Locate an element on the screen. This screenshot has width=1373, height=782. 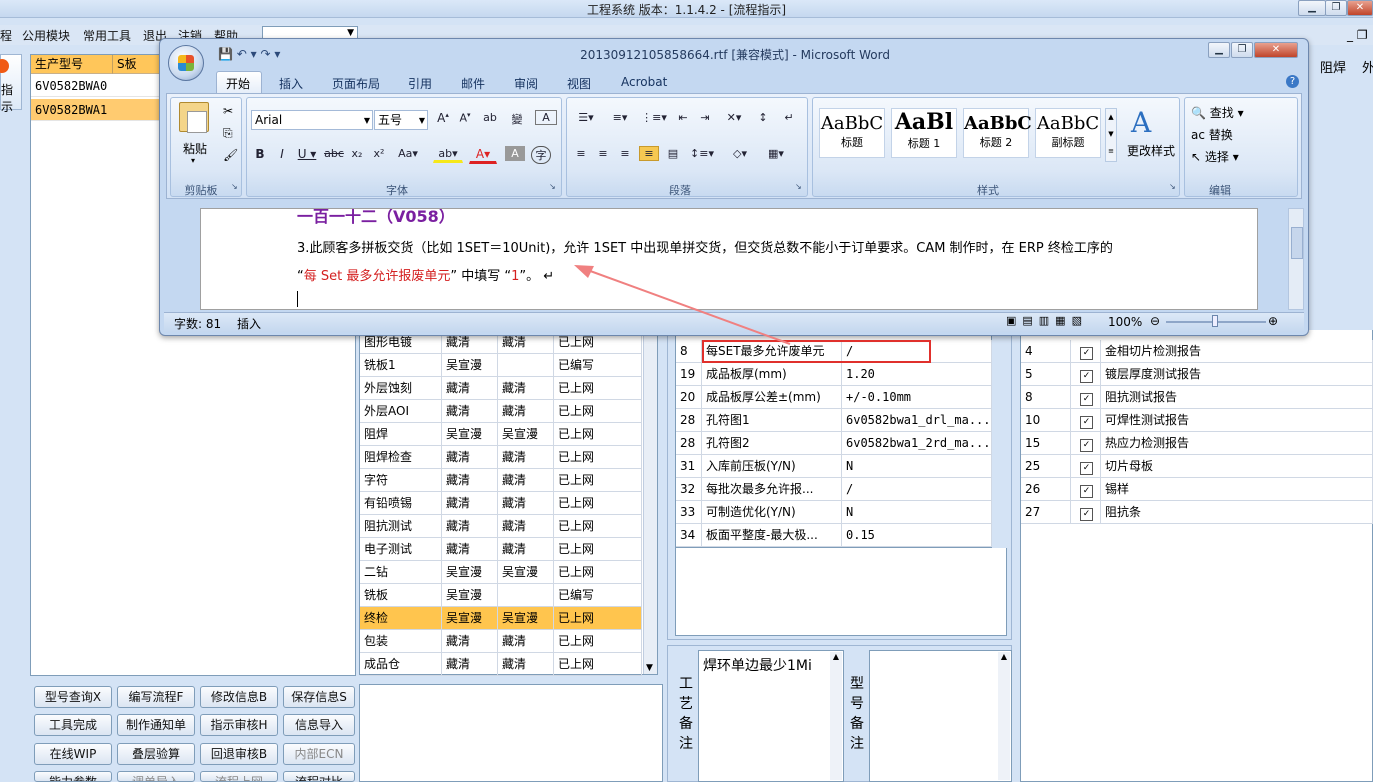
make-notice-button: 制作通知单 is located at coordinates (156, 725).